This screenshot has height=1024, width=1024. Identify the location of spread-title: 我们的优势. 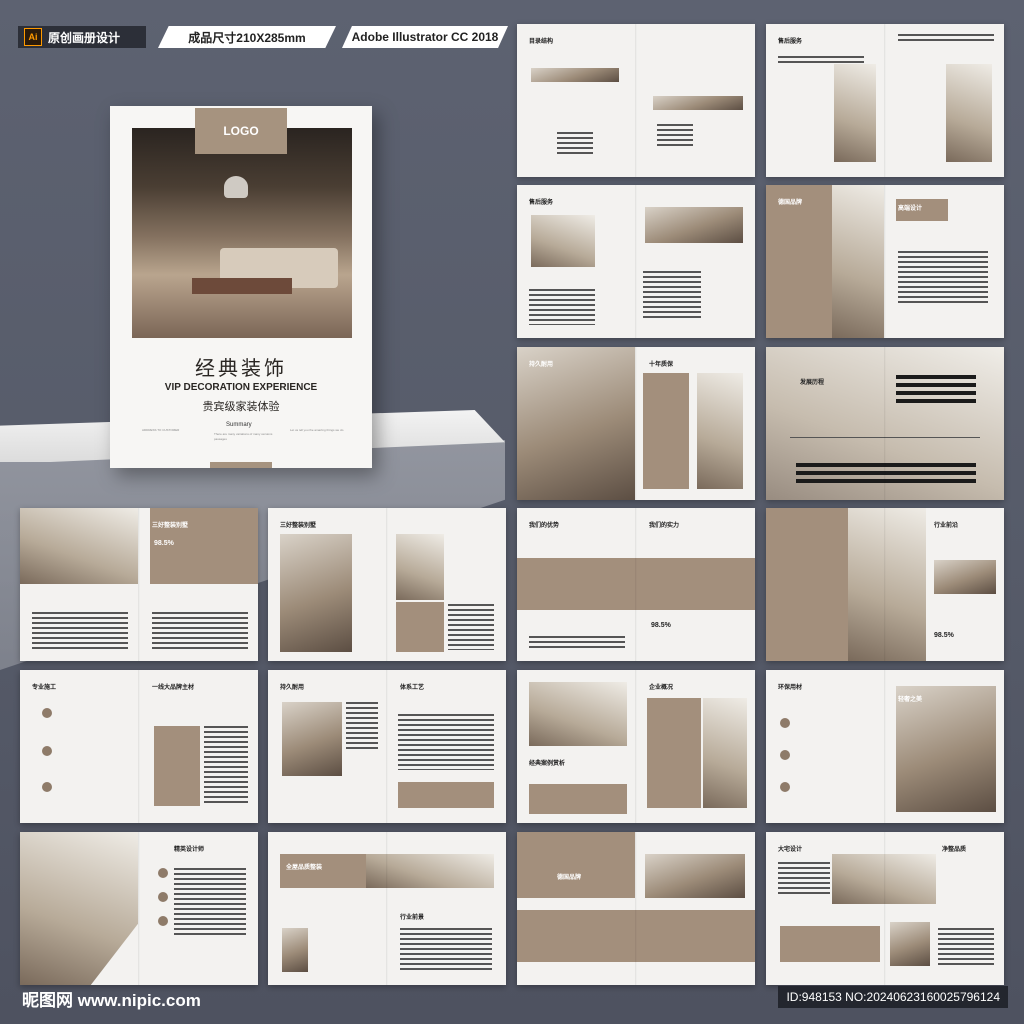
(544, 526).